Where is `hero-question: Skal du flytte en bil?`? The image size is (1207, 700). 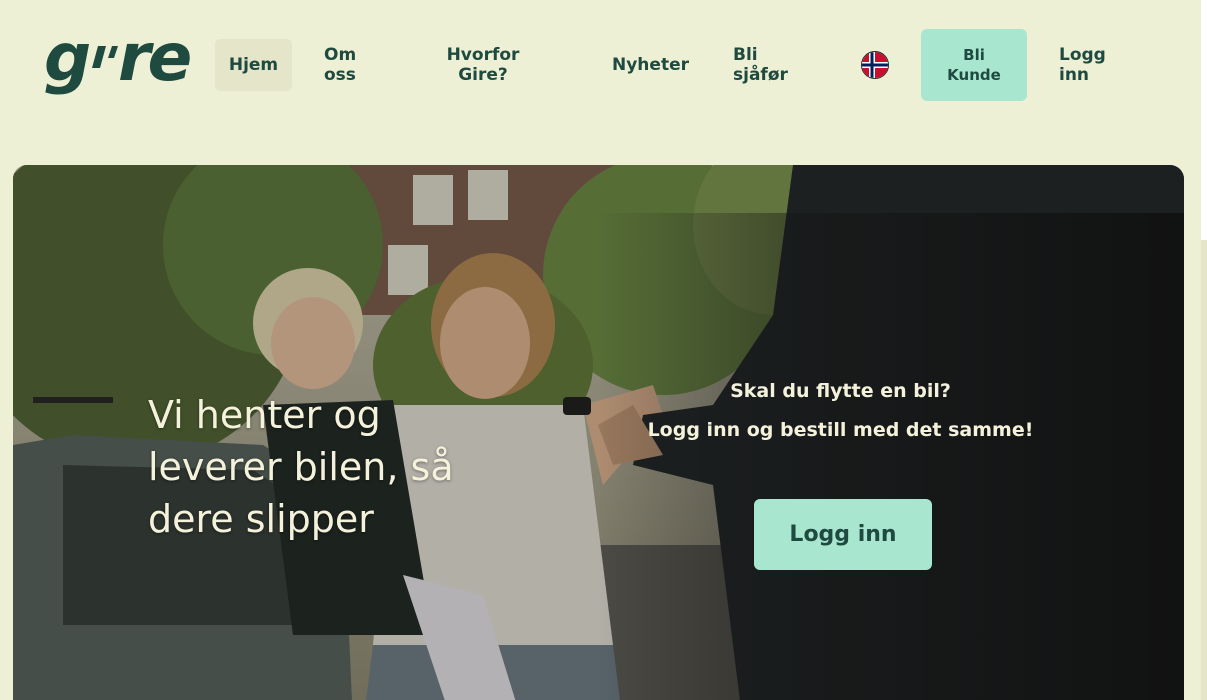 hero-question: Skal du flytte en bil? is located at coordinates (840, 391).